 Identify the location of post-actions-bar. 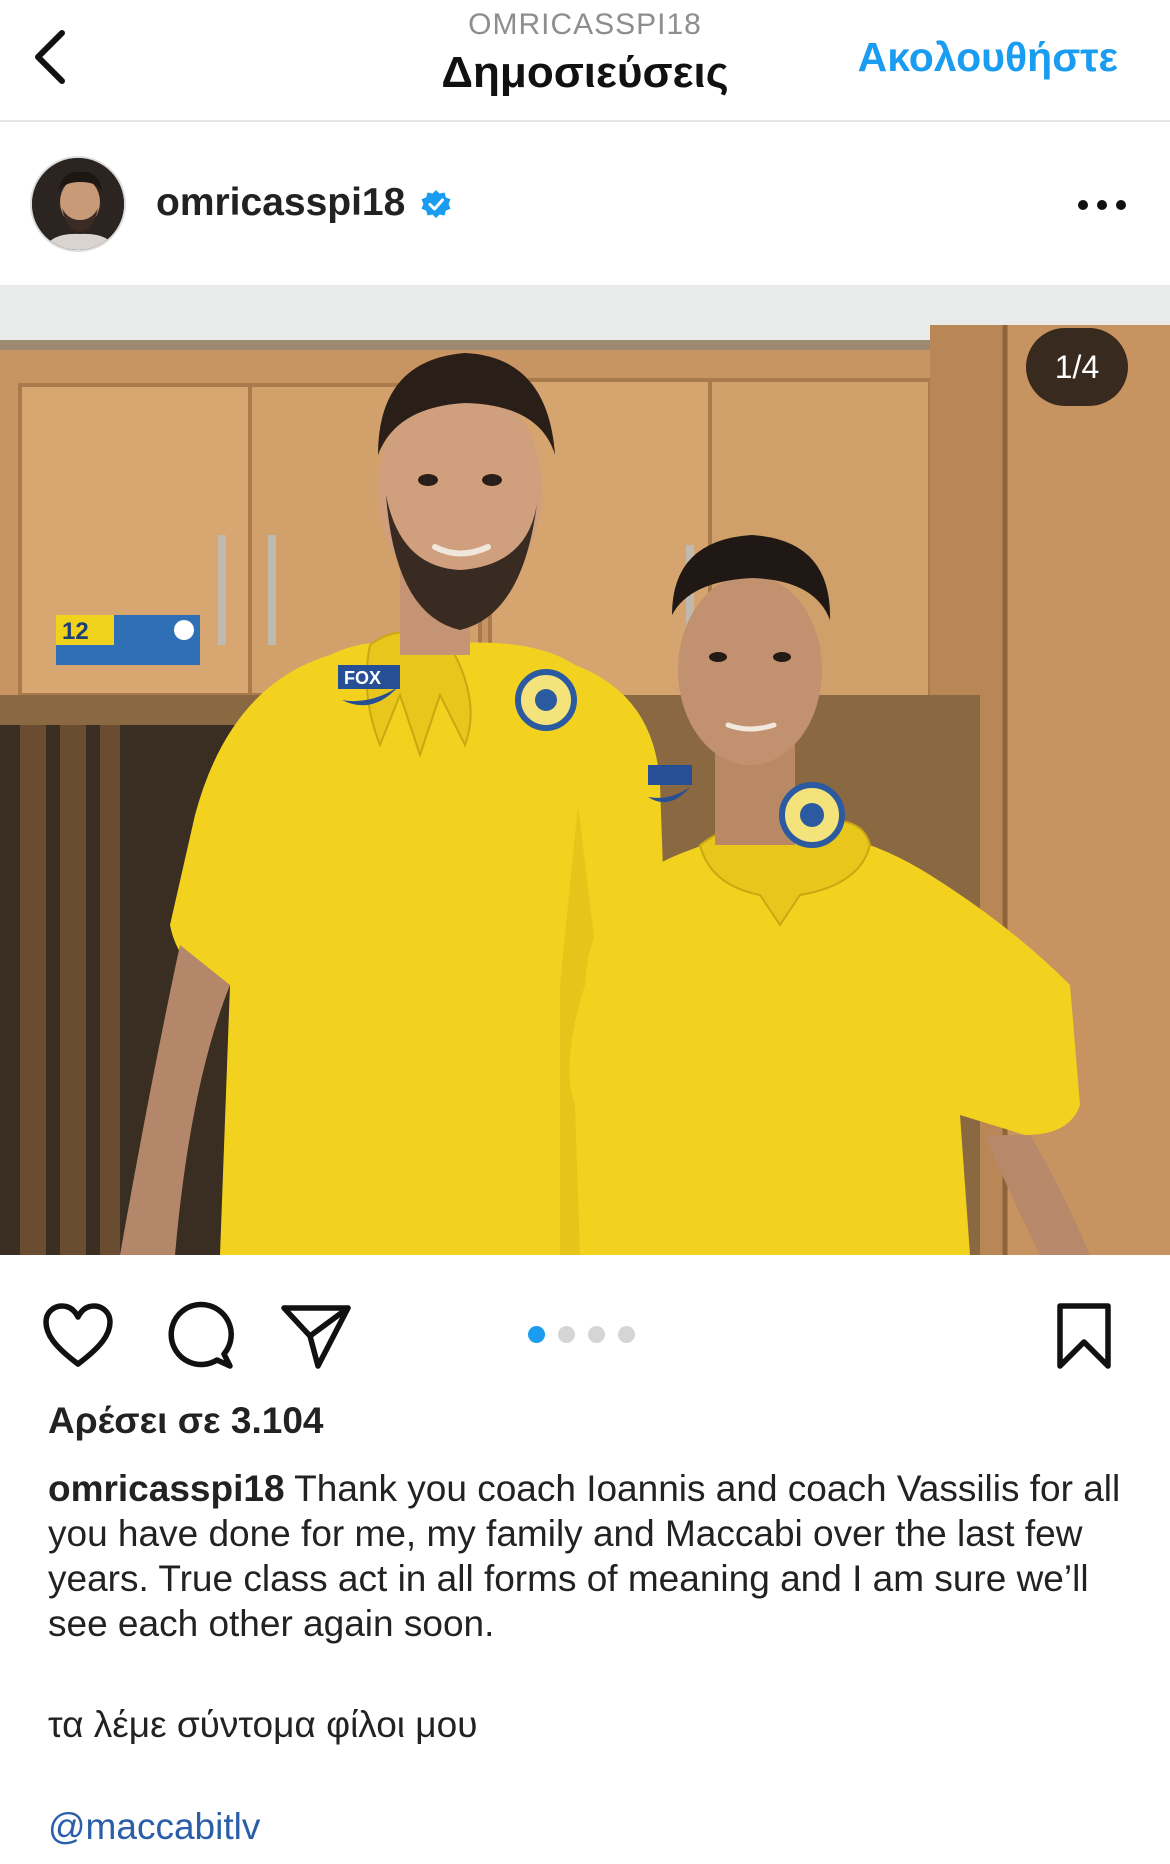
(585, 1331).